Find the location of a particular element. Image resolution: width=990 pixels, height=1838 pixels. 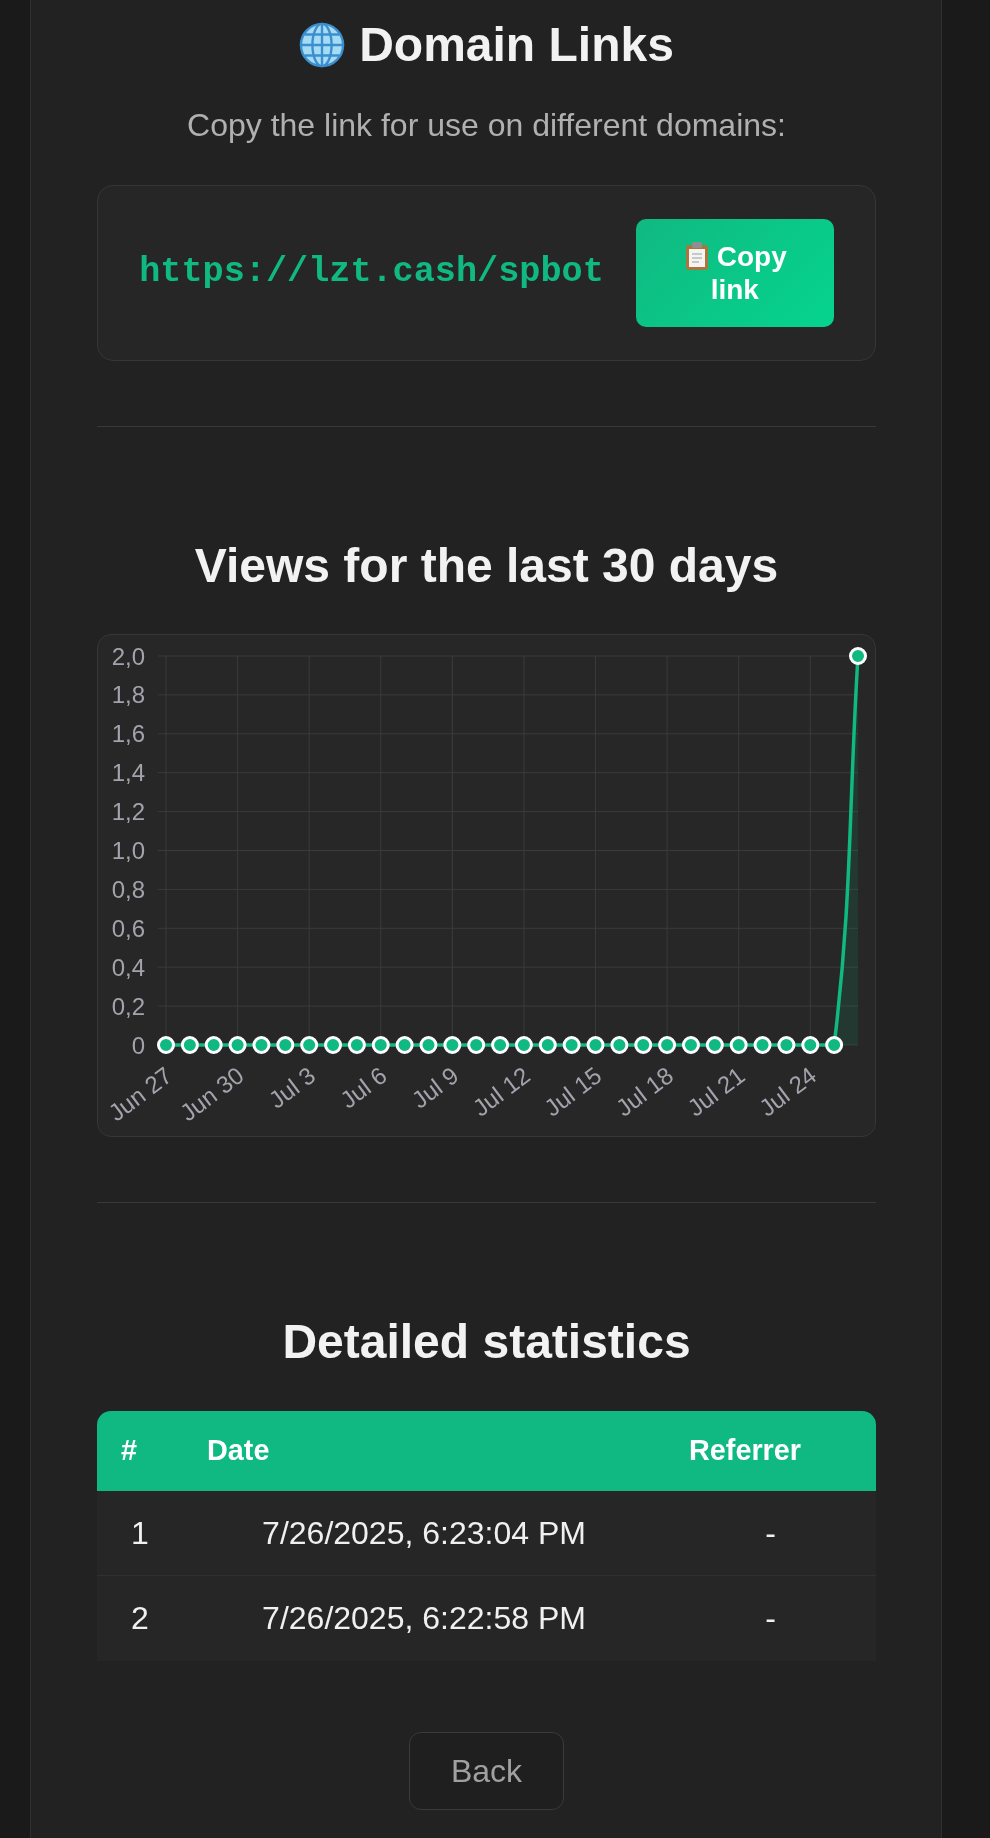

y-axis-label: 0,4 is located at coordinates (128, 967).